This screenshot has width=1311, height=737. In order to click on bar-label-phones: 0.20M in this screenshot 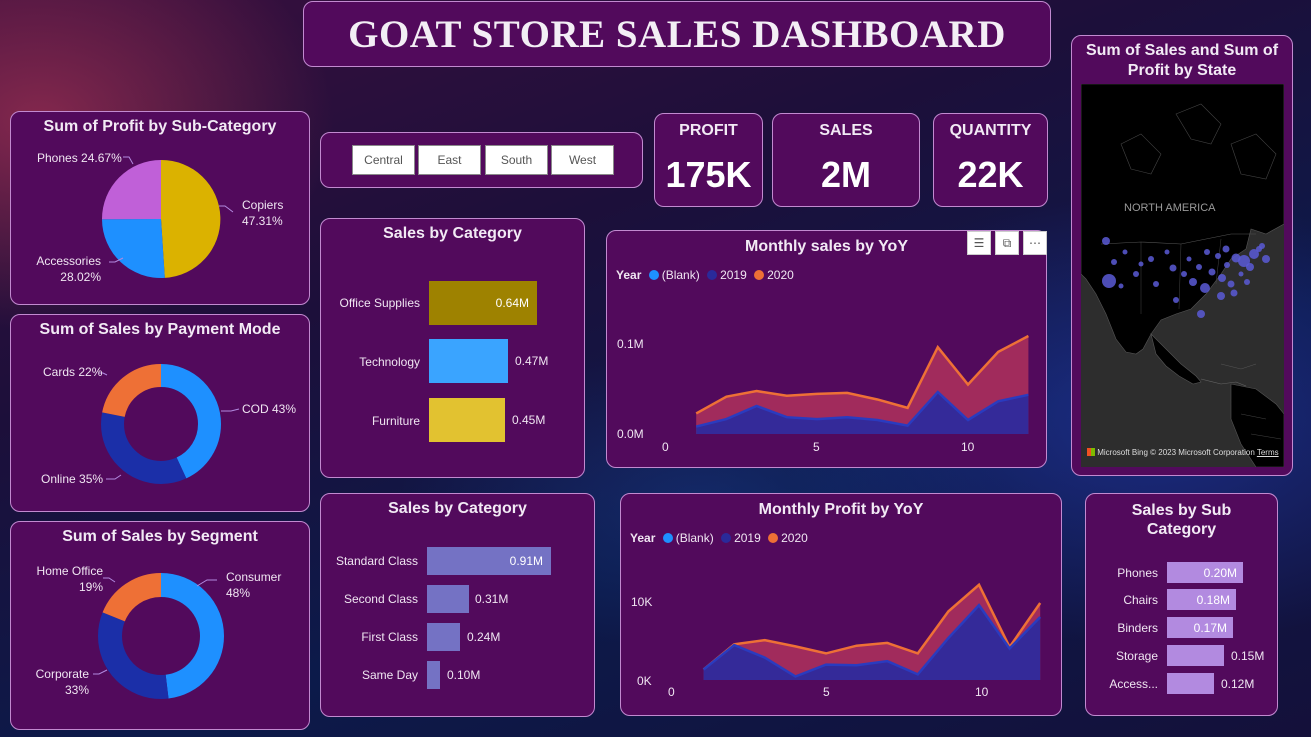, I will do `click(1220, 573)`.